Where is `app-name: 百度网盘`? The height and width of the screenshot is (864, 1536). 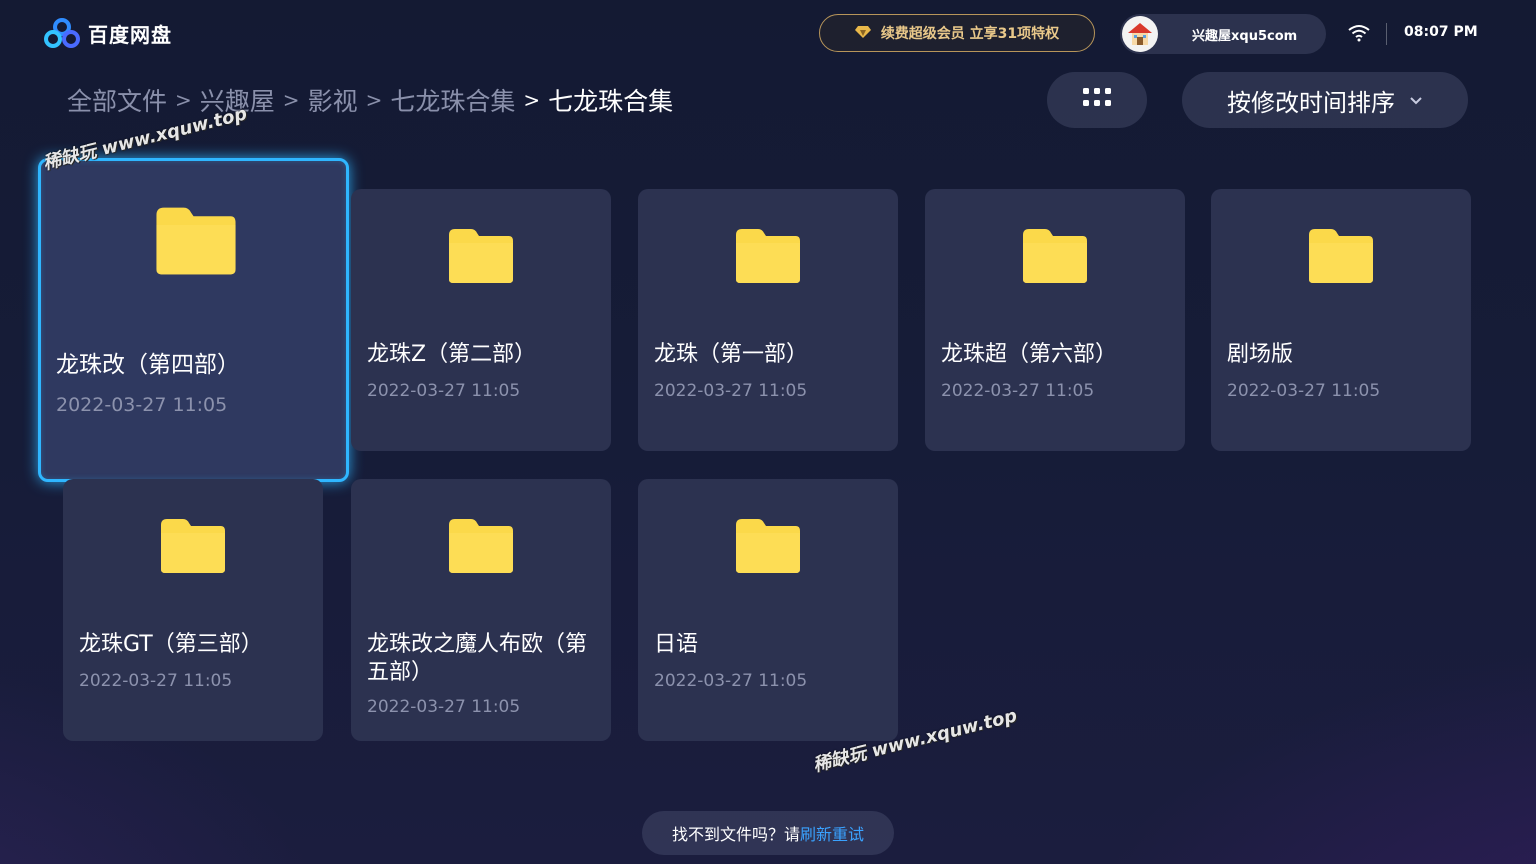 app-name: 百度网盘 is located at coordinates (130, 34).